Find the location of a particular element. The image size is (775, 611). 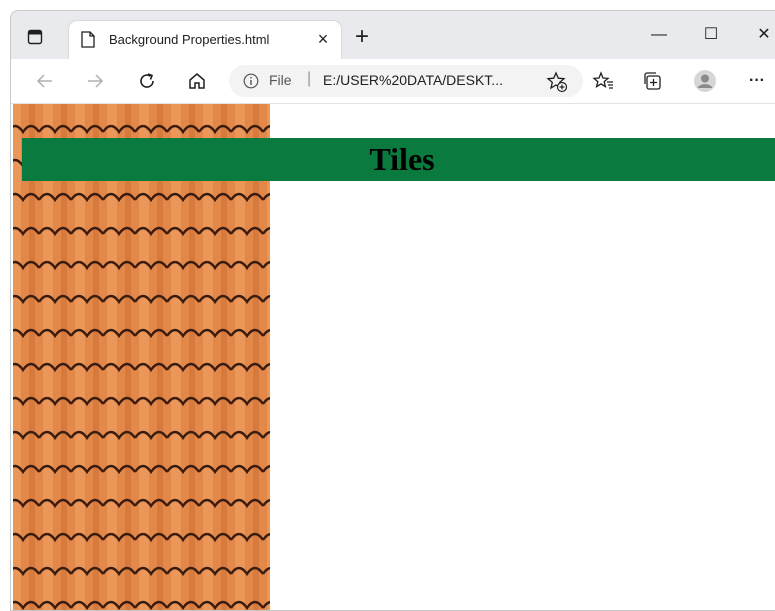

tab-title: Background Properties.html is located at coordinates (189, 39).